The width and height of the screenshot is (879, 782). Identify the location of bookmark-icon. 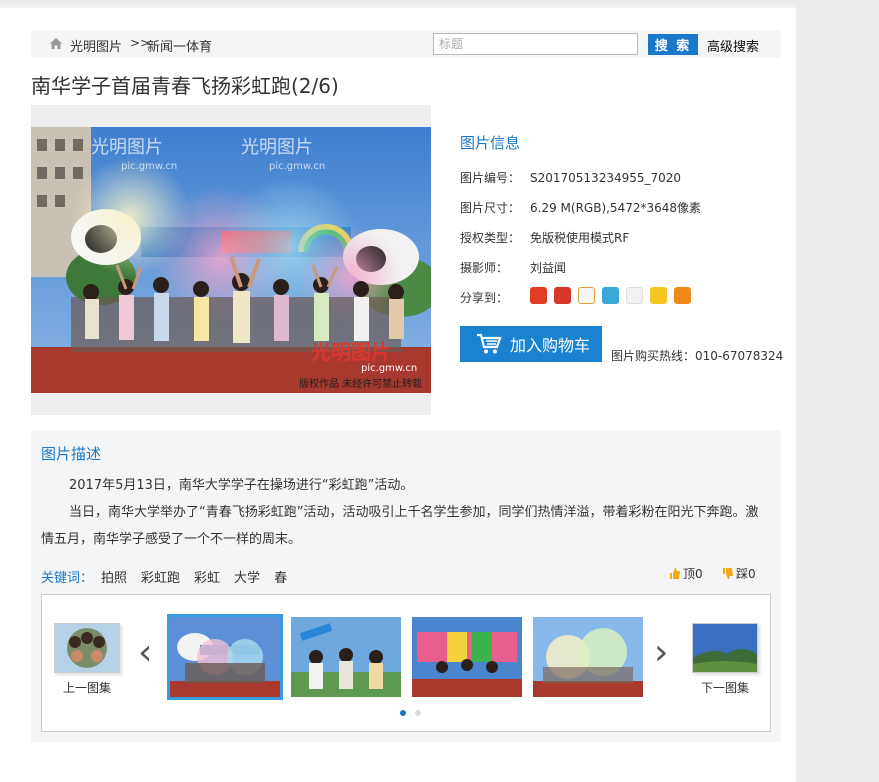
(682, 295).